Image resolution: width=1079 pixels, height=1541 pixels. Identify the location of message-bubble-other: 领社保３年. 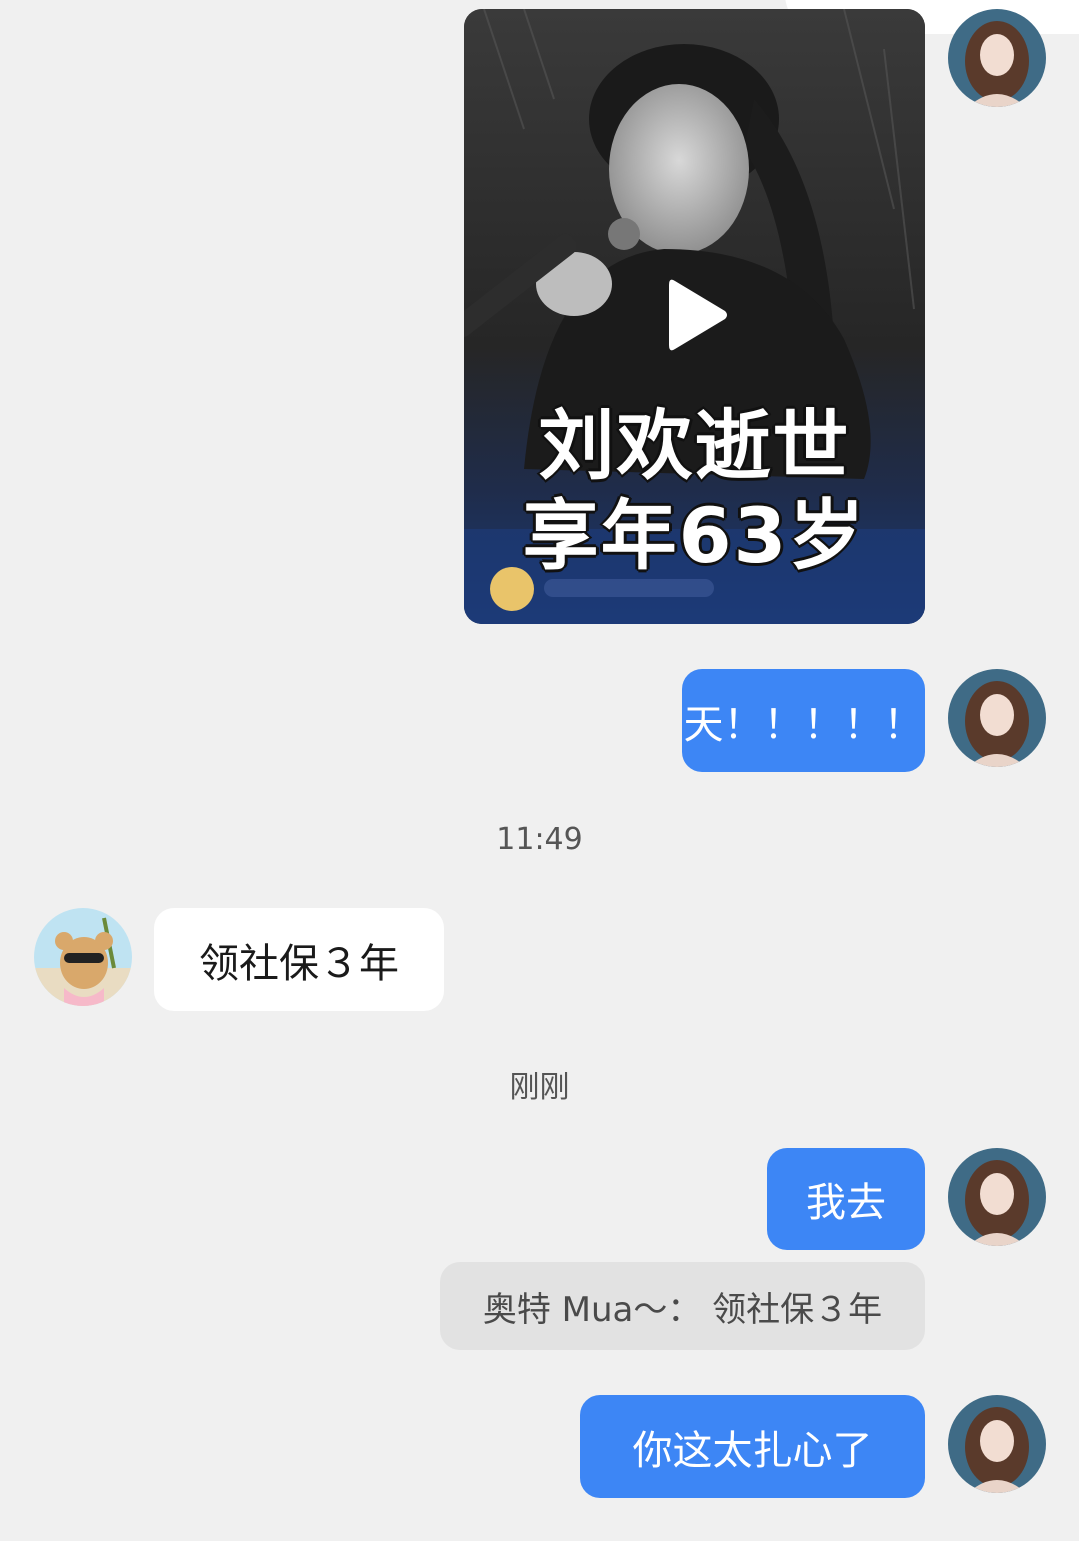
(299, 959).